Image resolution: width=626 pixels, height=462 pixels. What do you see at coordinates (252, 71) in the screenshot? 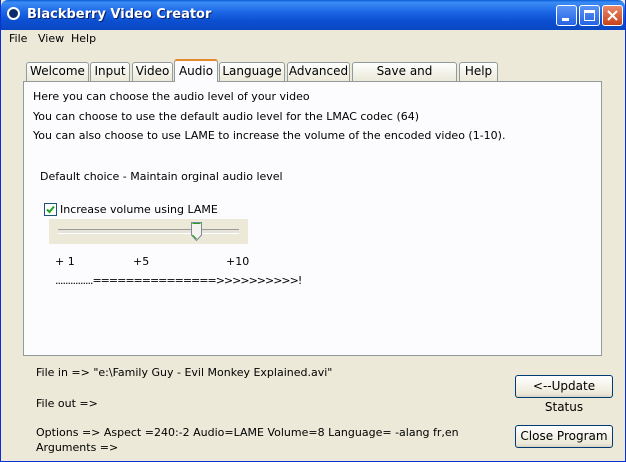
I see `tab-language: Language` at bounding box center [252, 71].